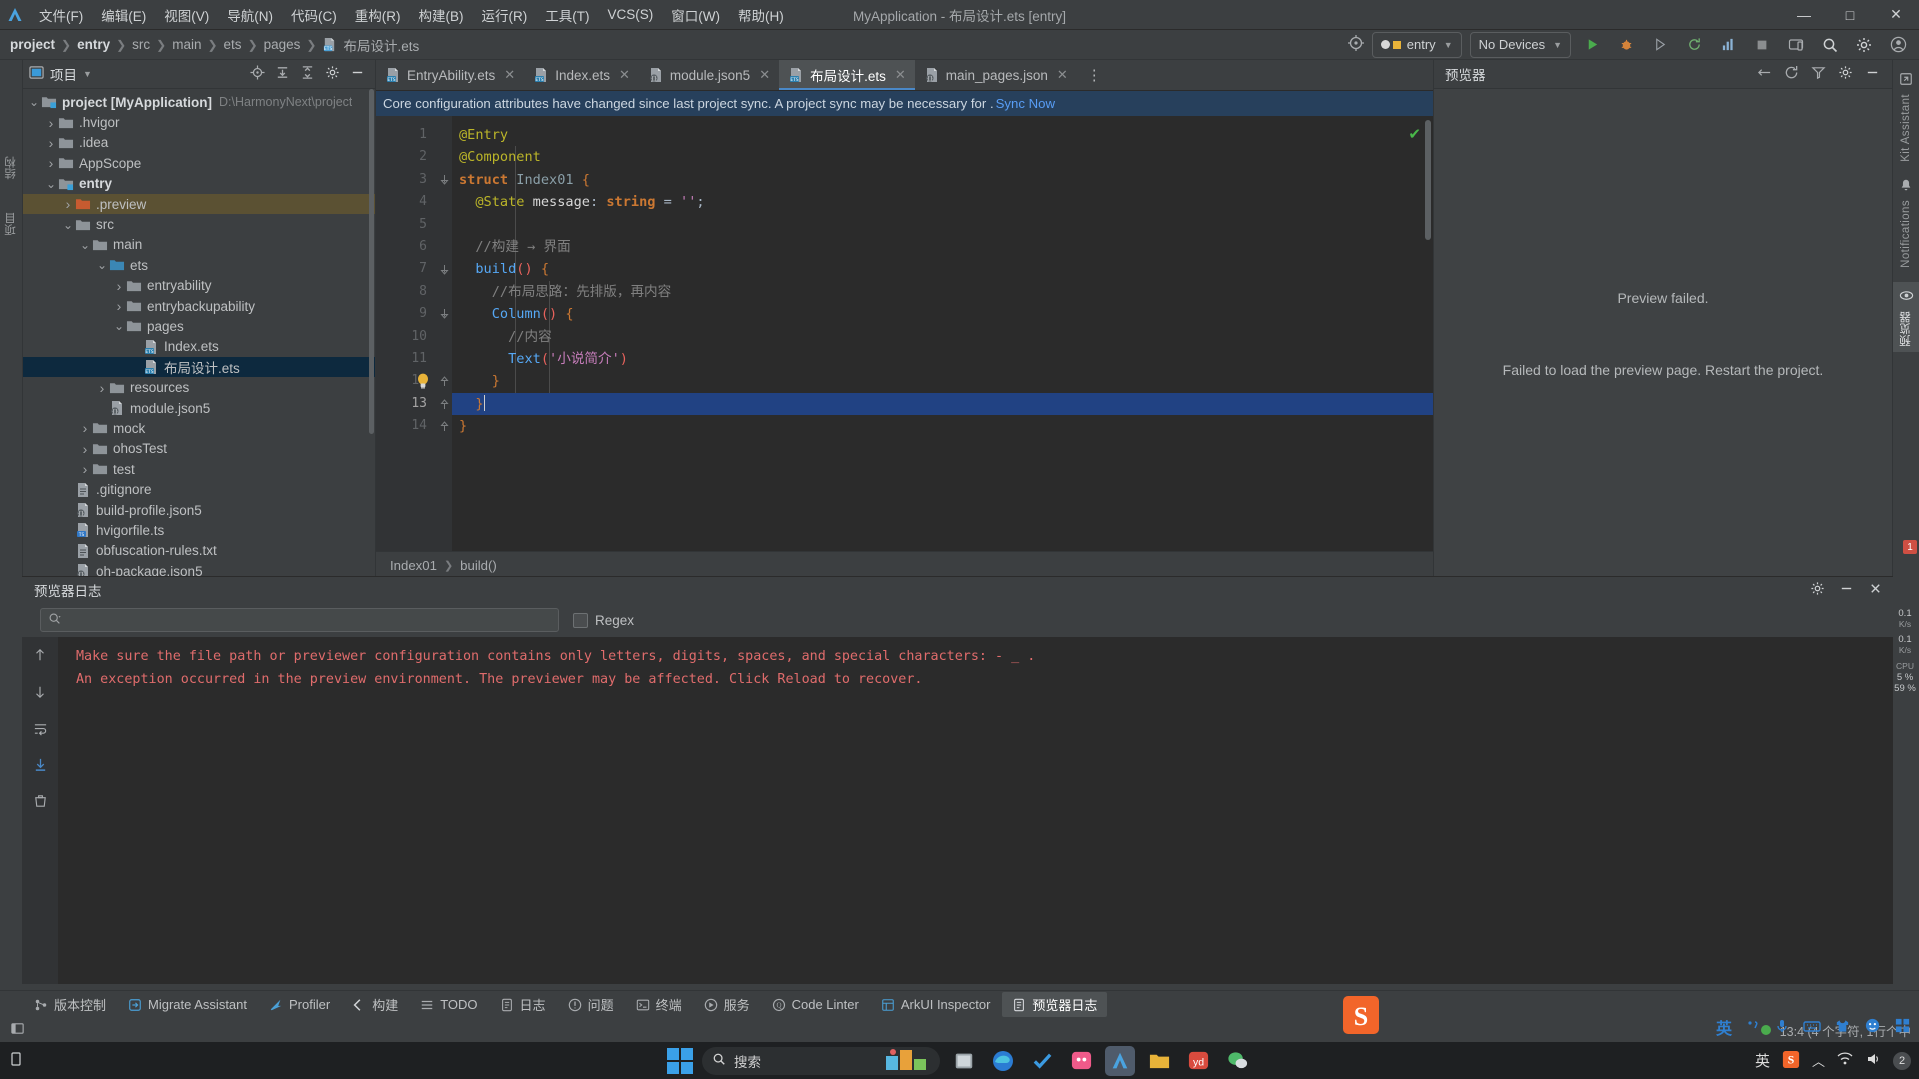 Image resolution: width=1919 pixels, height=1079 pixels. I want to click on expand-all-icon, so click(282, 74).